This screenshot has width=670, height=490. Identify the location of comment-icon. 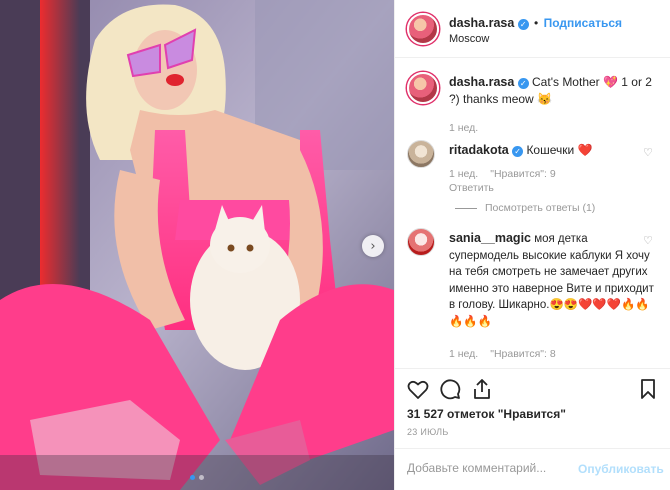
(450, 389).